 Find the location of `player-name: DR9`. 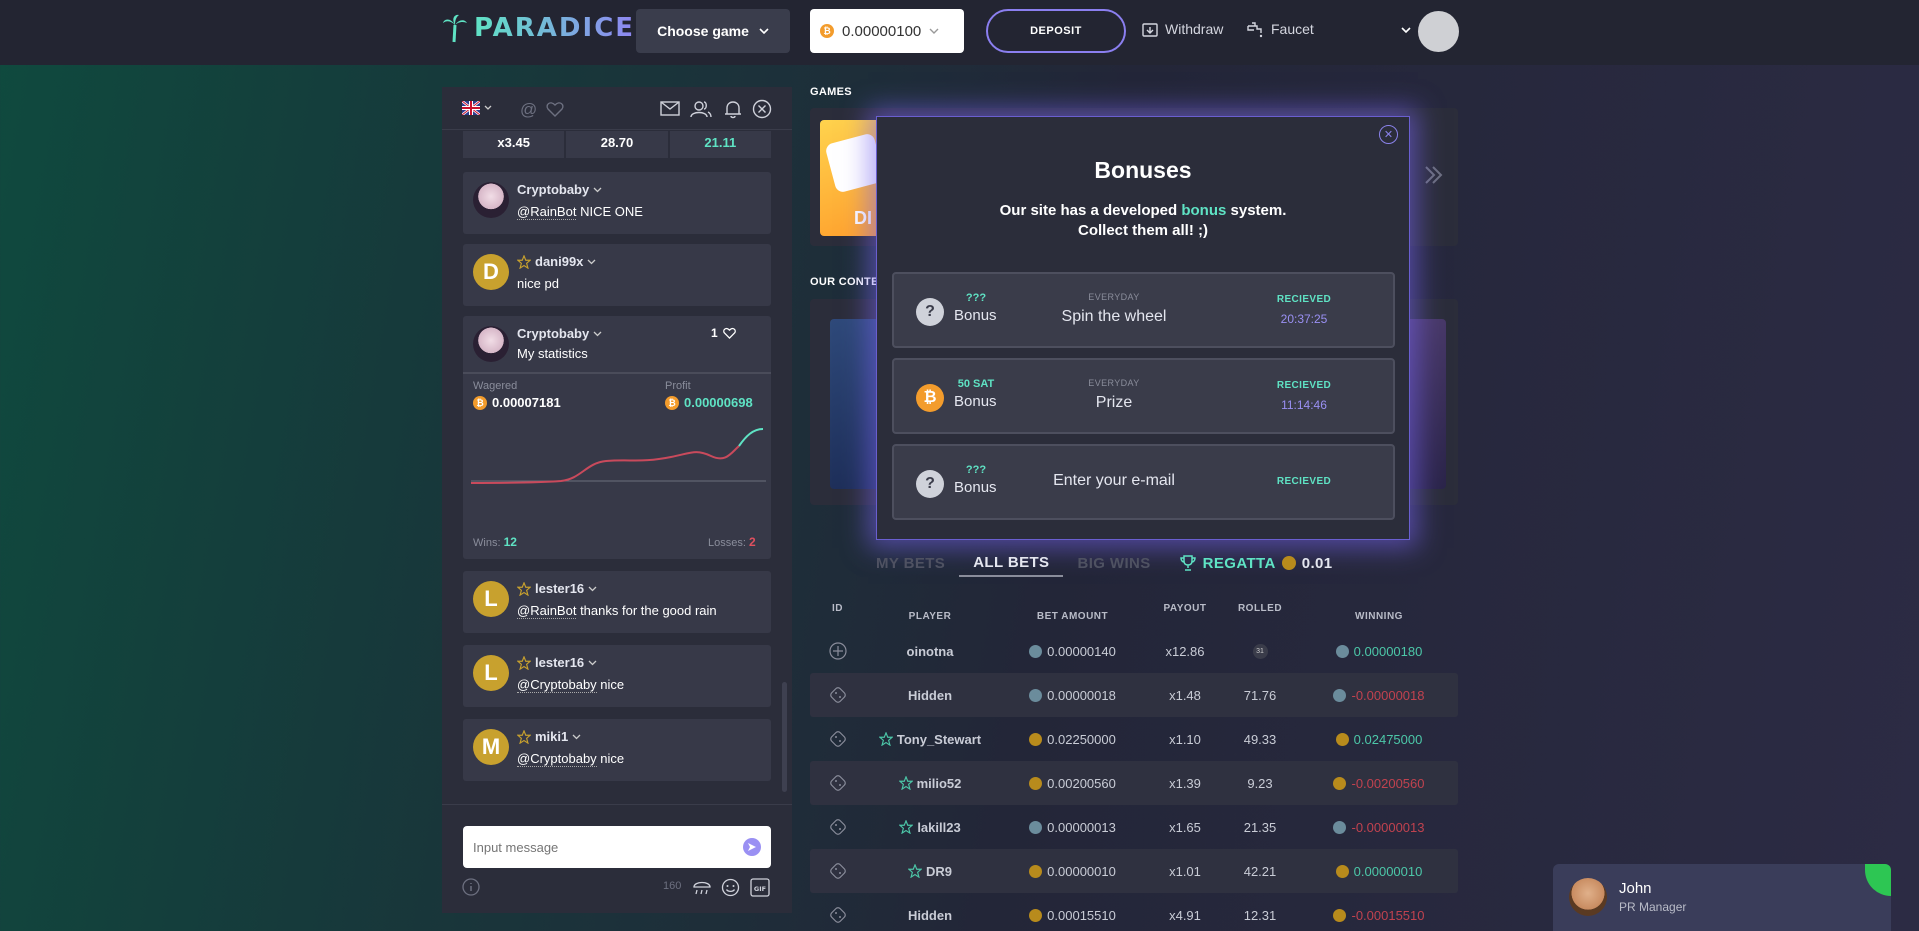

player-name: DR9 is located at coordinates (930, 871).